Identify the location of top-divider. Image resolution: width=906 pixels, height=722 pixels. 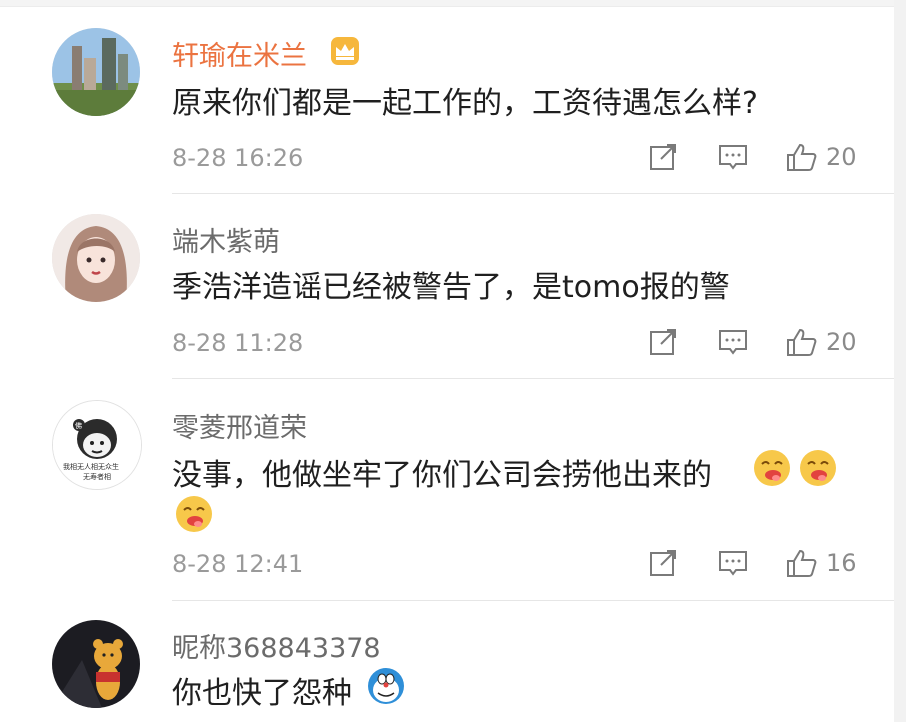
(453, 3).